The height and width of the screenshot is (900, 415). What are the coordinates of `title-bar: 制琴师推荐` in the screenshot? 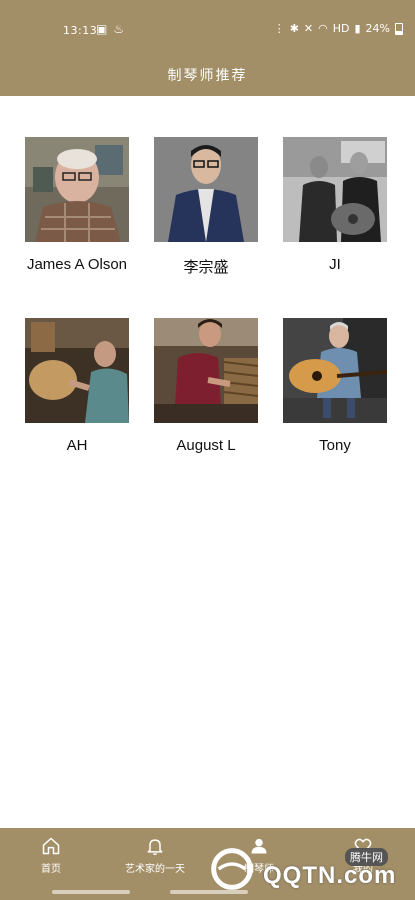 It's located at (207, 77).